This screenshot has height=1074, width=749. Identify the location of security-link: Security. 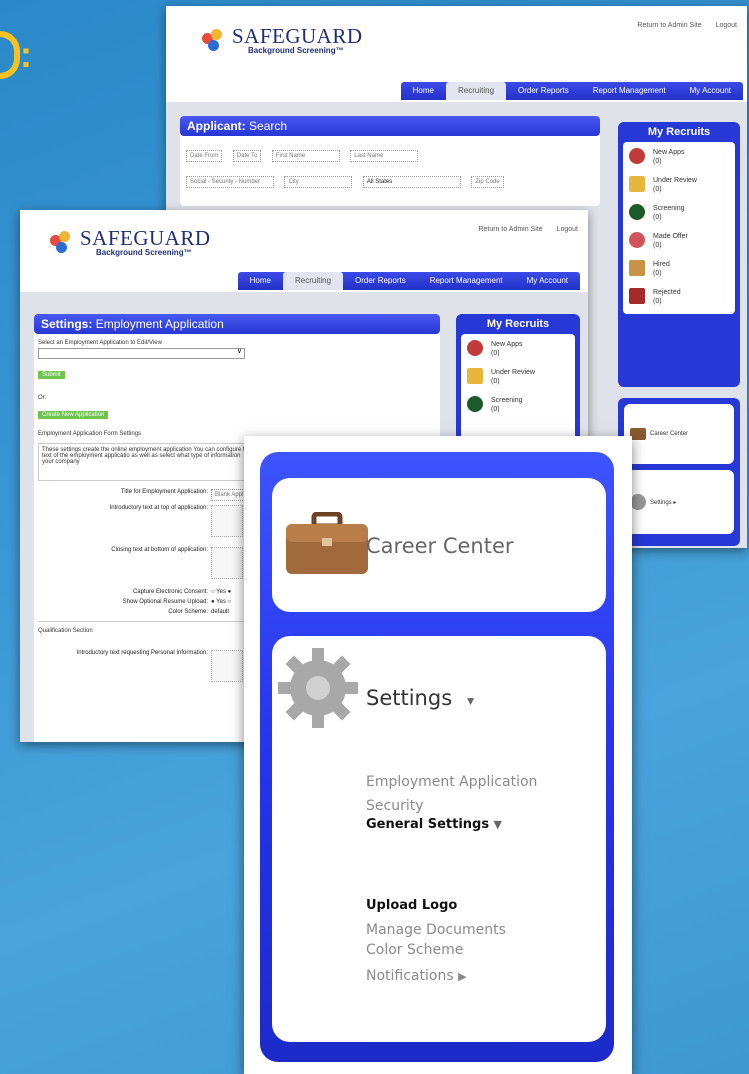
(395, 806).